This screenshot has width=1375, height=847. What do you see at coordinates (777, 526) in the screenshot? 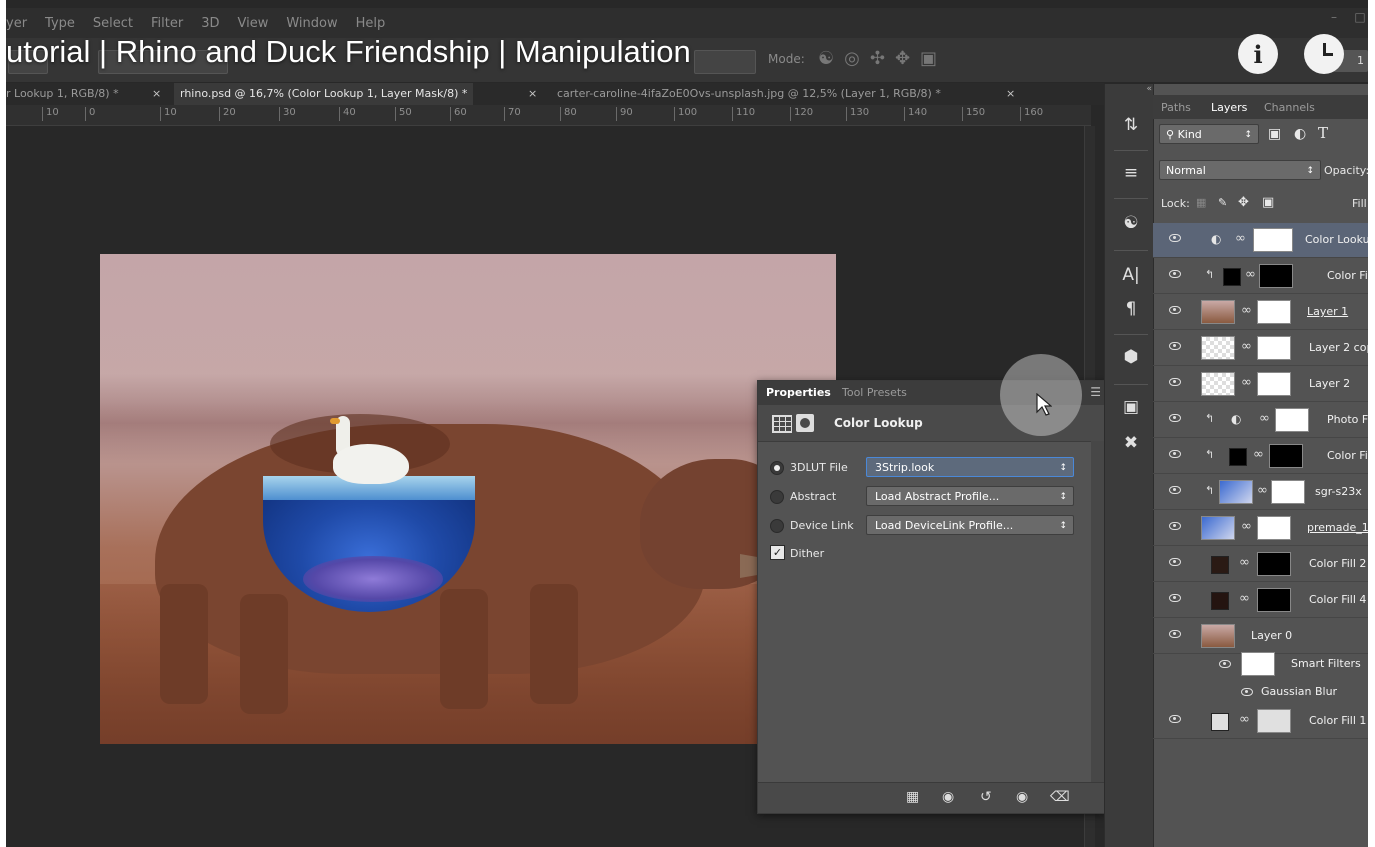
I see `device-link-radio` at bounding box center [777, 526].